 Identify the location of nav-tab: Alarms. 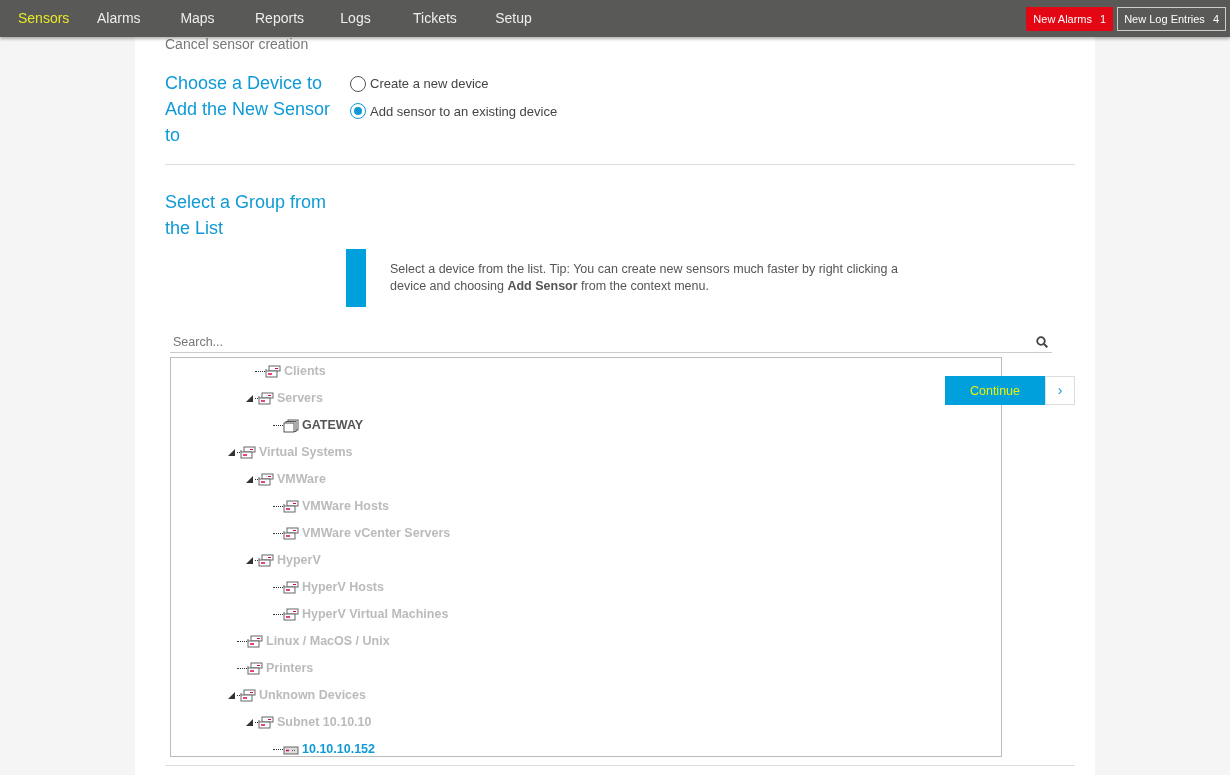
(118, 18).